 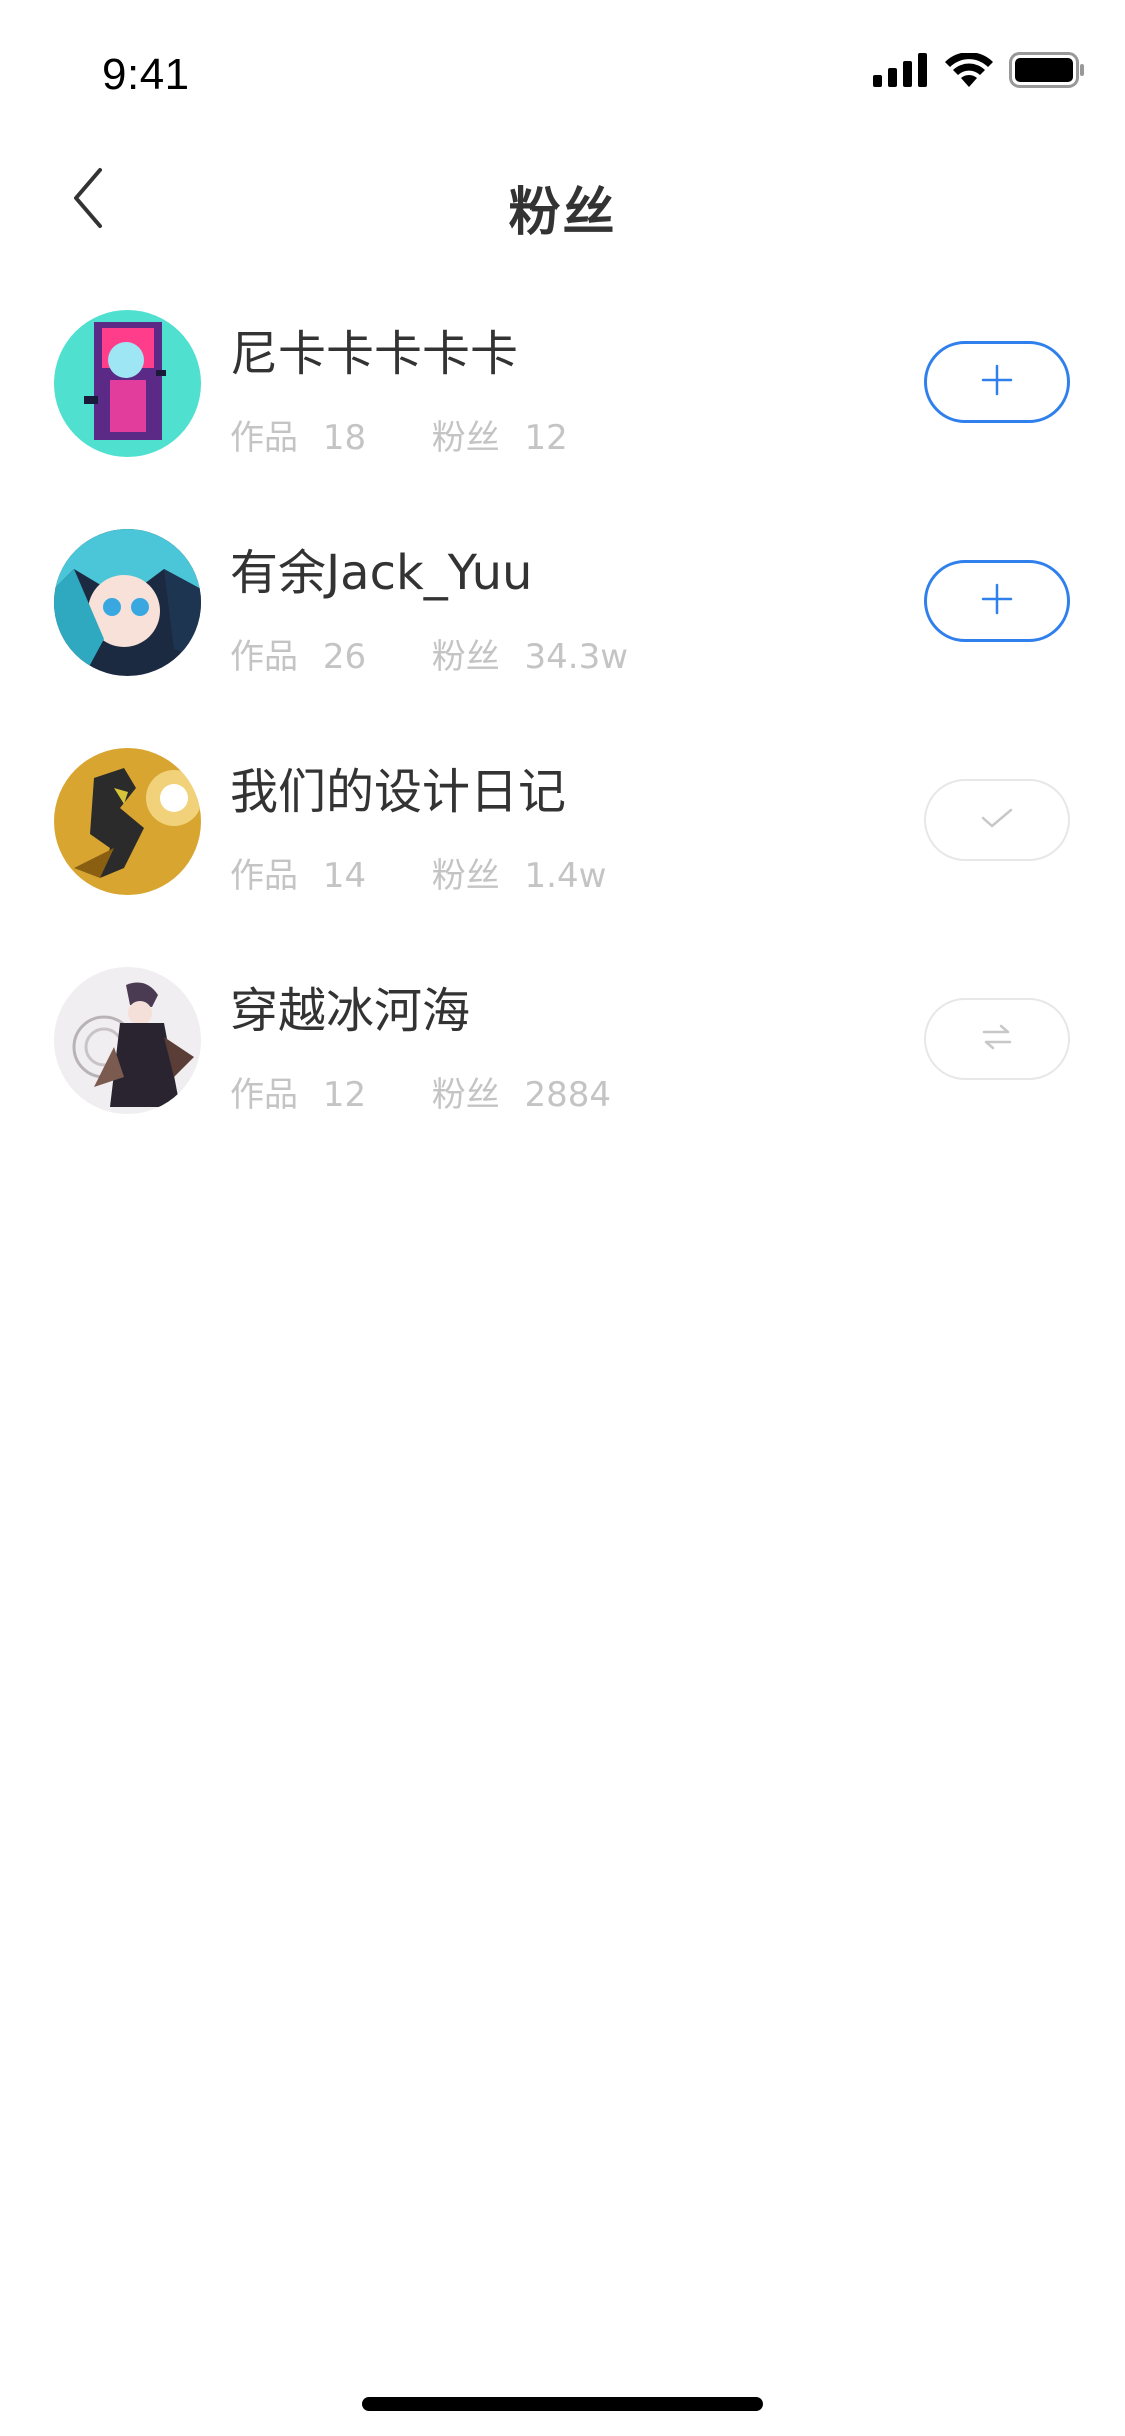 I want to click on fan-name: 穿越冰河海, so click(x=350, y=1006).